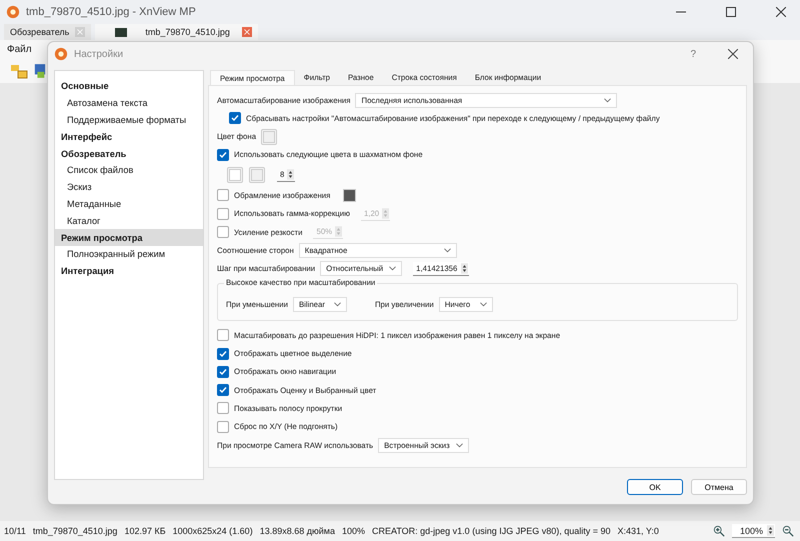  What do you see at coordinates (129, 153) in the screenshot?
I see `category-item: Обозреватель` at bounding box center [129, 153].